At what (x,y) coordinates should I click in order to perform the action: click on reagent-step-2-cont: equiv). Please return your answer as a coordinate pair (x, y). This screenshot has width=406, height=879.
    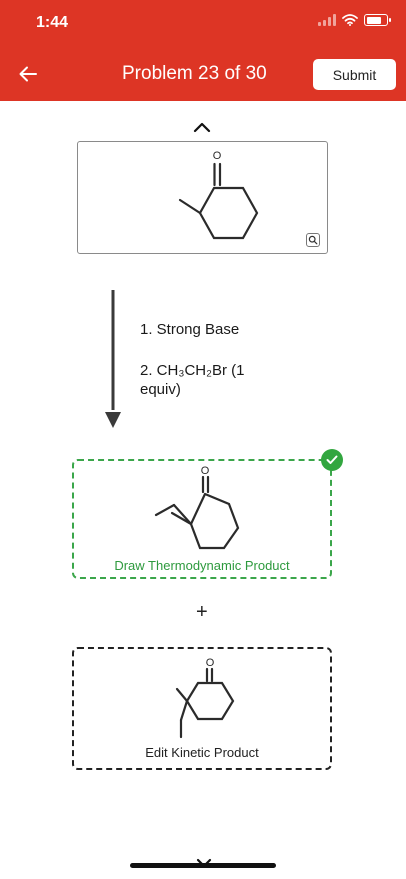
    Looking at the image, I should click on (160, 389).